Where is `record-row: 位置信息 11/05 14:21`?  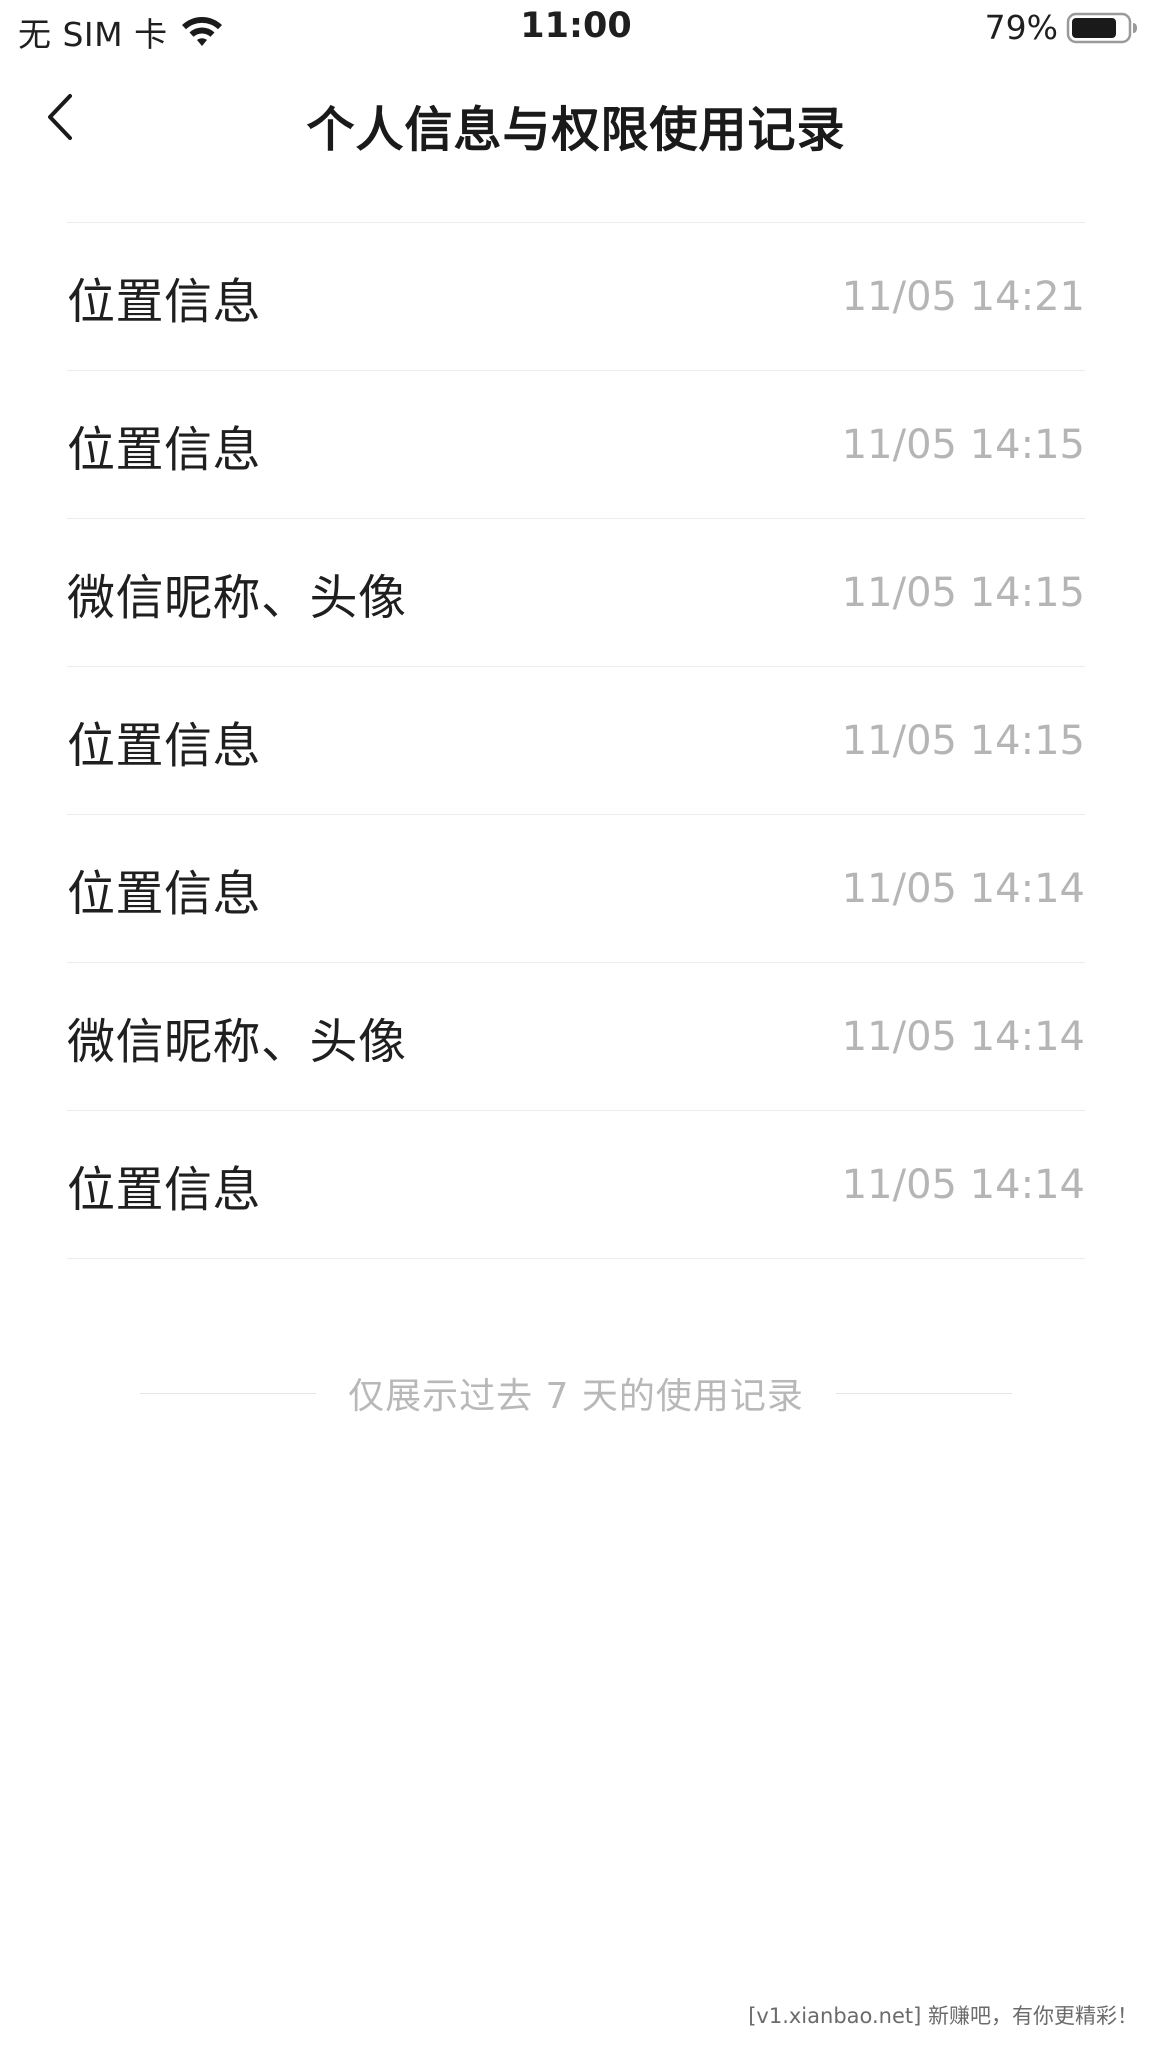 record-row: 位置信息 11/05 14:21 is located at coordinates (576, 297).